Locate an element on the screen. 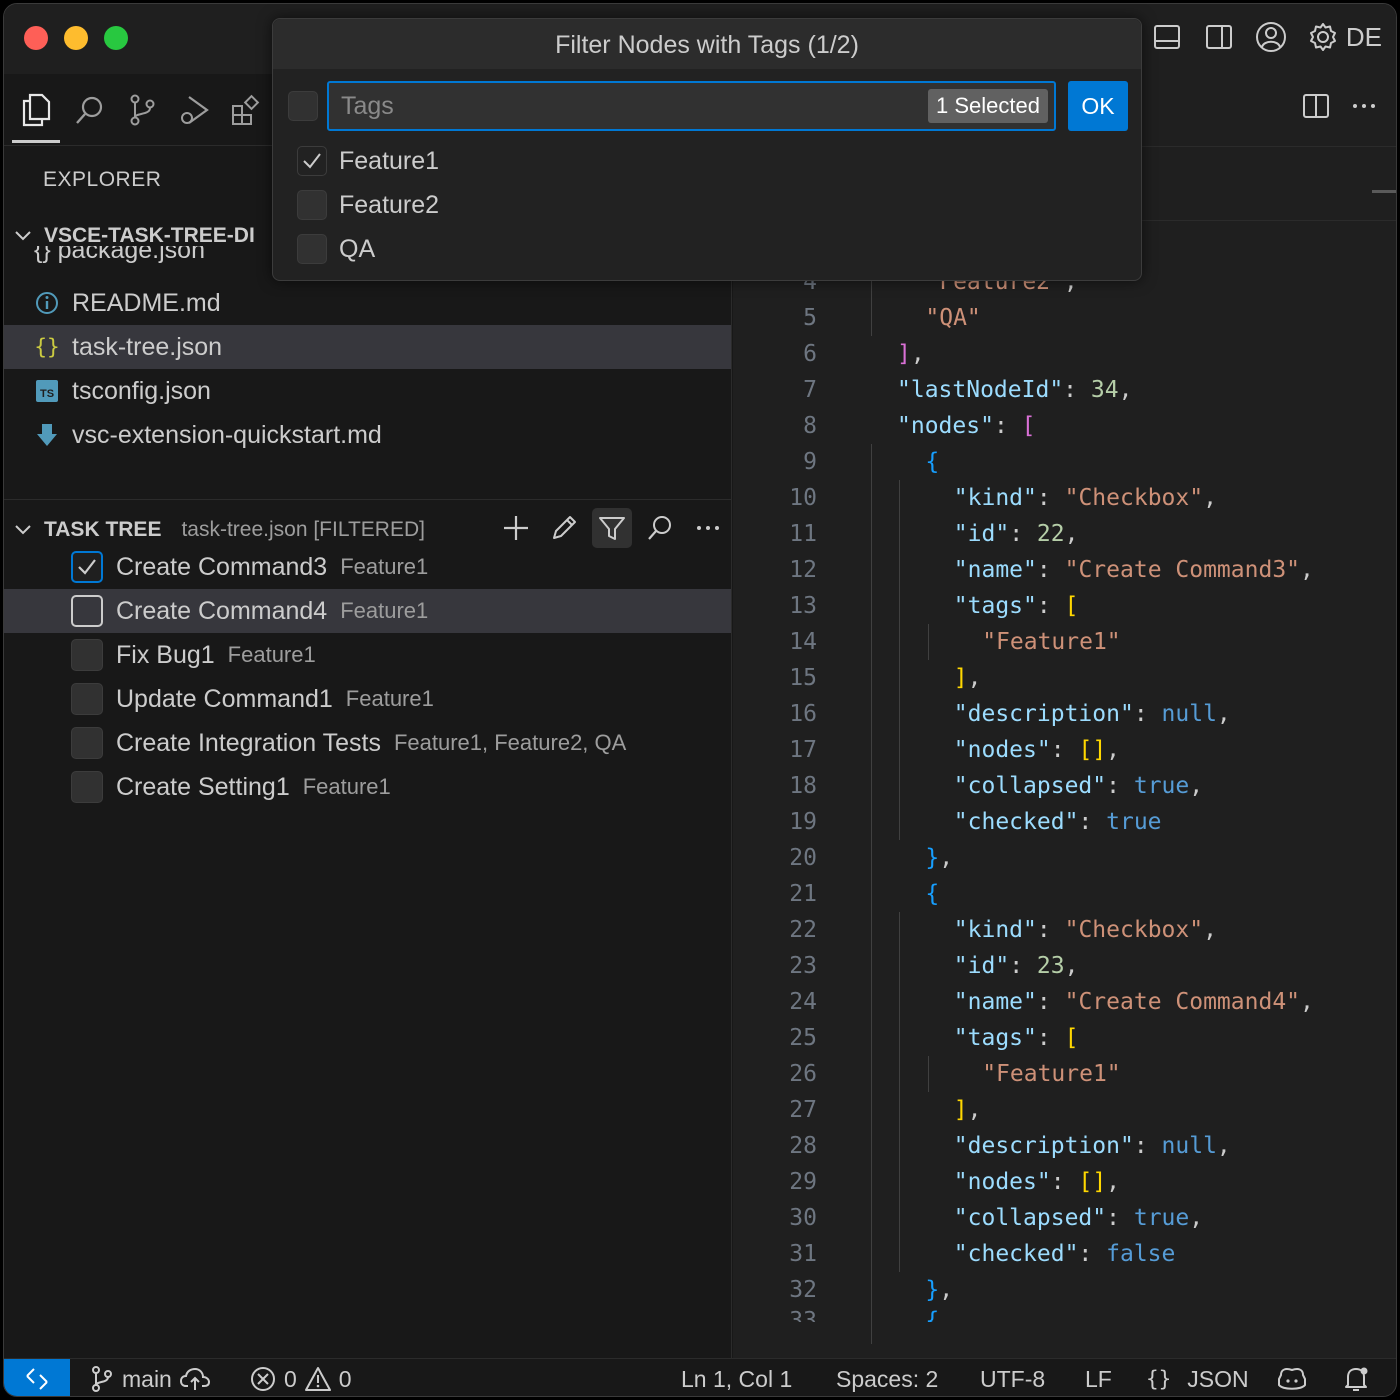  line-number: 33 is located at coordinates (803, 1315).